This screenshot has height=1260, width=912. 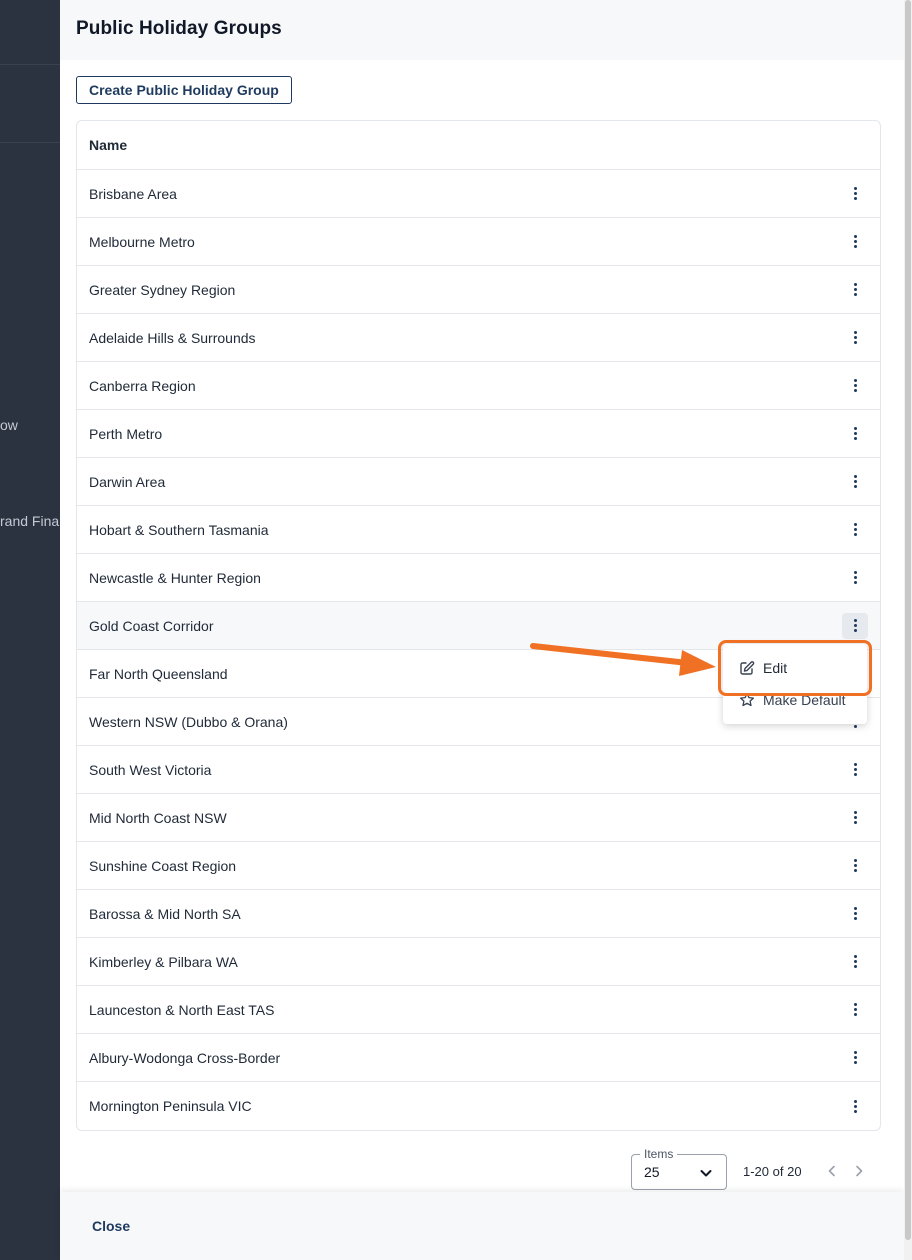 What do you see at coordinates (478, 242) in the screenshot?
I see `table-row: Melbourne Metro` at bounding box center [478, 242].